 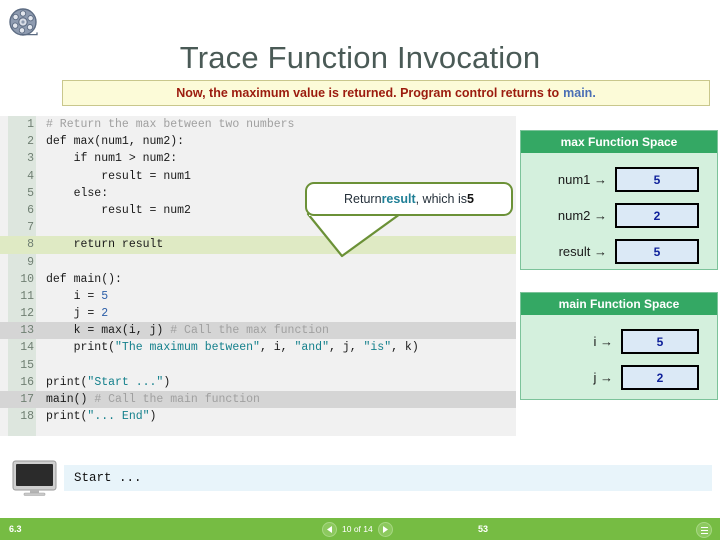 What do you see at coordinates (258, 158) in the screenshot?
I see `code-line: 3 if num1 > num2:` at bounding box center [258, 158].